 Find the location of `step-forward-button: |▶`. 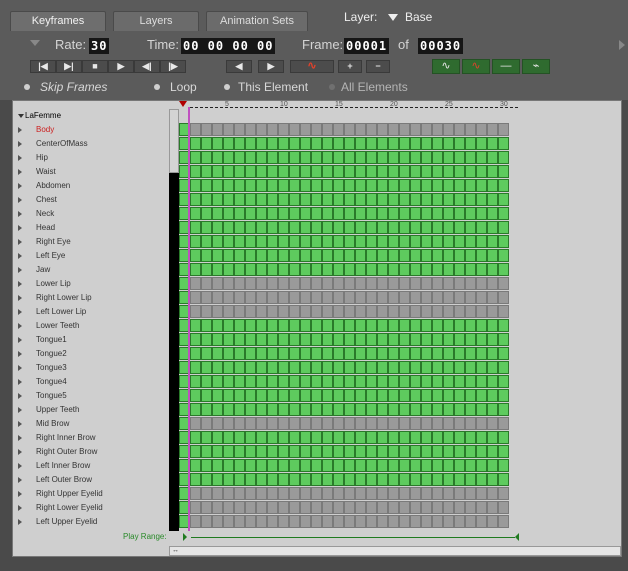

step-forward-button: |▶ is located at coordinates (173, 66).